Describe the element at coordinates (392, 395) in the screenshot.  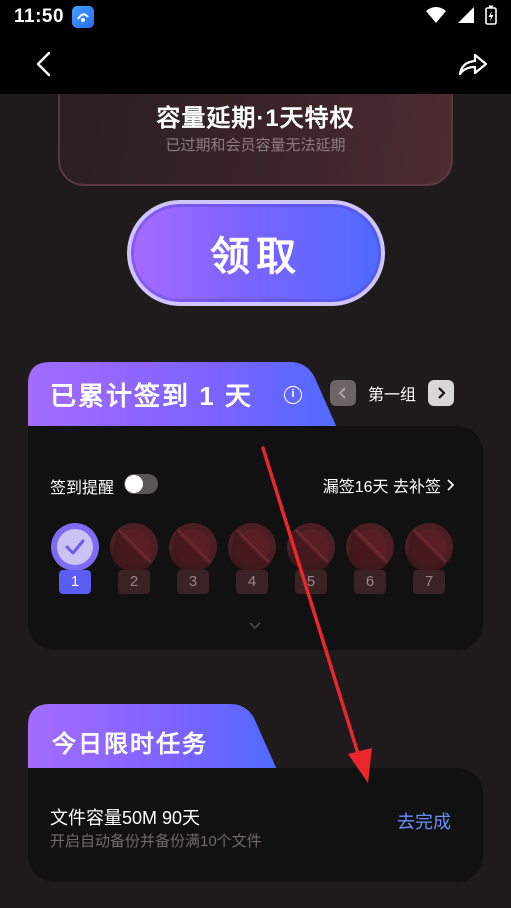
I see `group-label: 第一组` at that location.